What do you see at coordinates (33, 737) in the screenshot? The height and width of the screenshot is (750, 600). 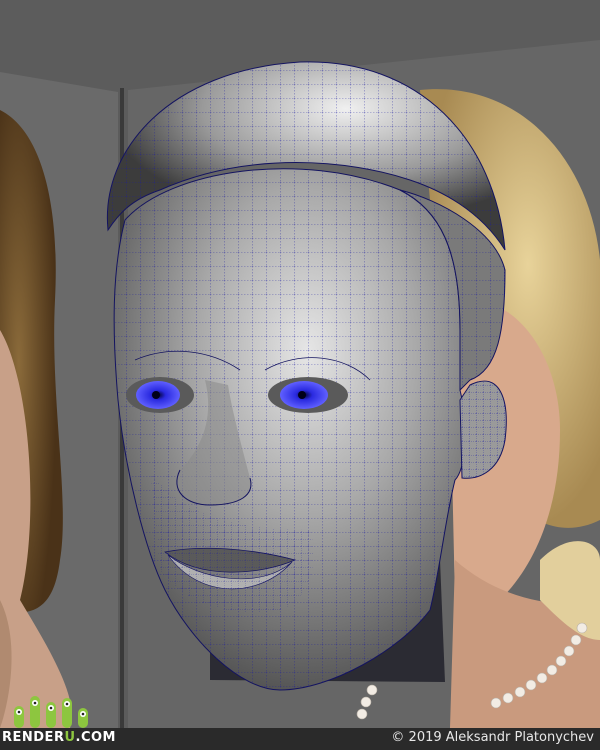 I see `logo-text-main: RENDER` at bounding box center [33, 737].